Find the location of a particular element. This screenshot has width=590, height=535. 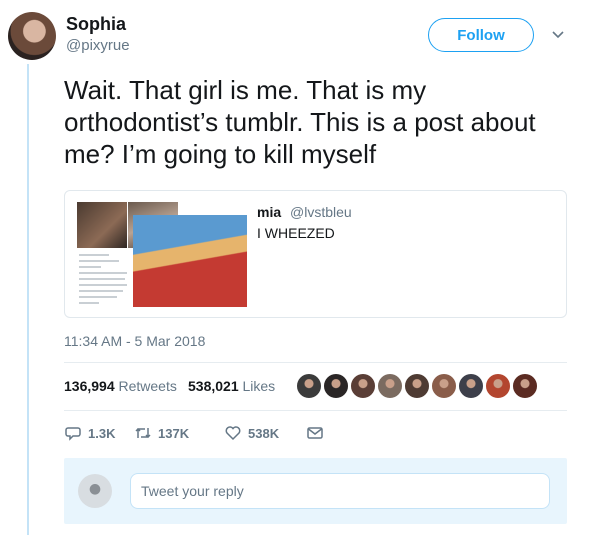

liker-avatars is located at coordinates (431, 387).